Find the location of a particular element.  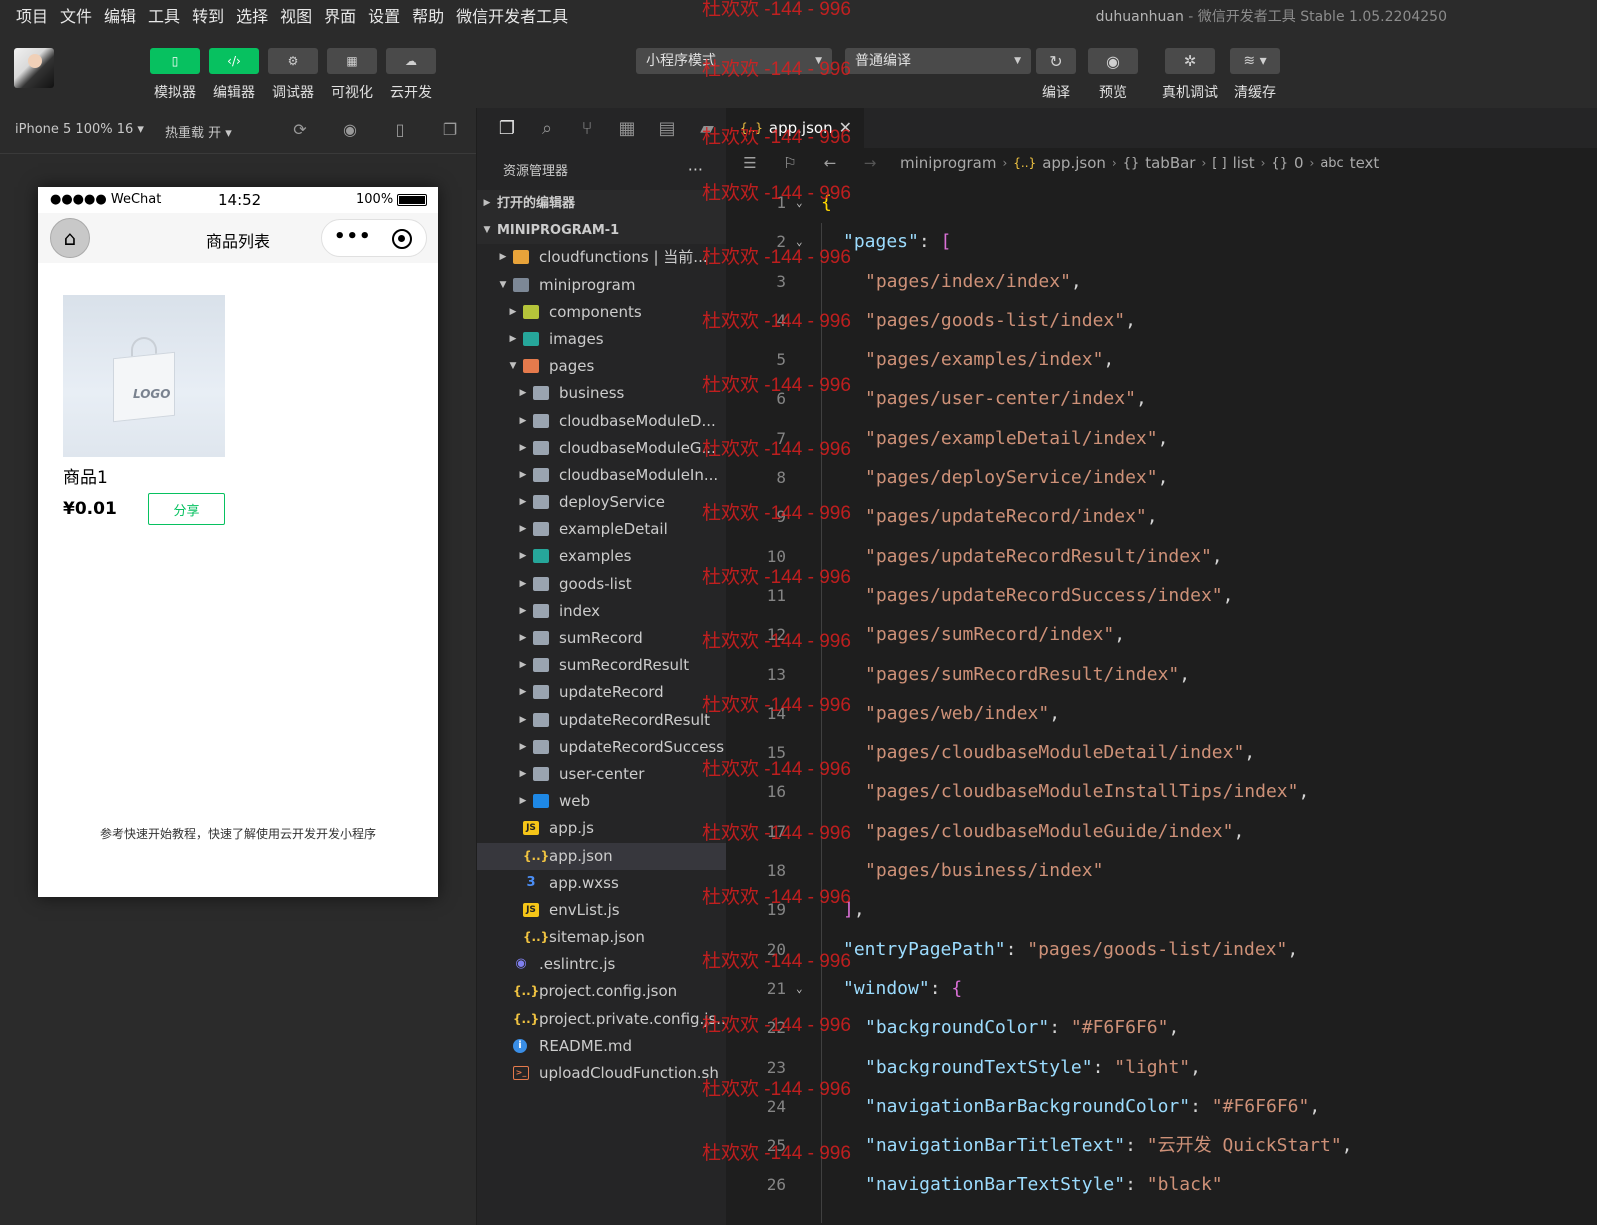

tree-item: ▶ sumRecordResult is located at coordinates (602, 665).